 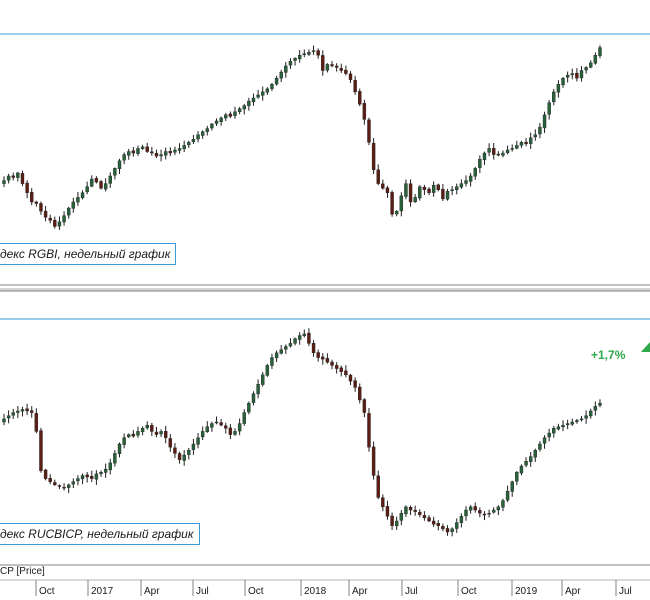 I want to click on bottom-chart-caption: декс RUCBICP, недельный график, so click(x=100, y=534).